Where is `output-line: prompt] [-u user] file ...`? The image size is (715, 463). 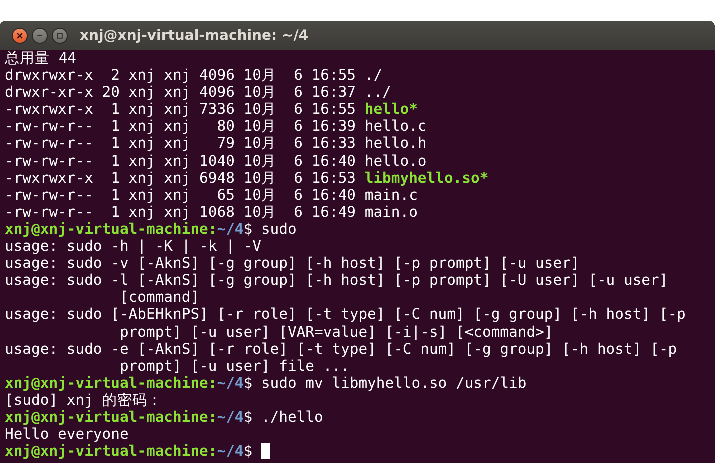
output-line: prompt] [-u user] file ... is located at coordinates (234, 366).